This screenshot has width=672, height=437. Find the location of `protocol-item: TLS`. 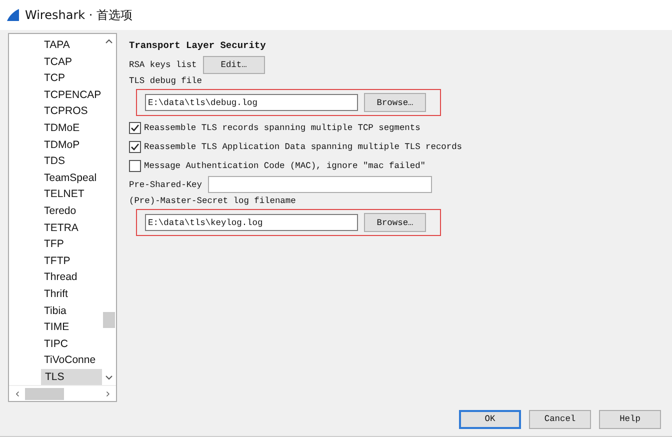

protocol-item: TLS is located at coordinates (71, 376).